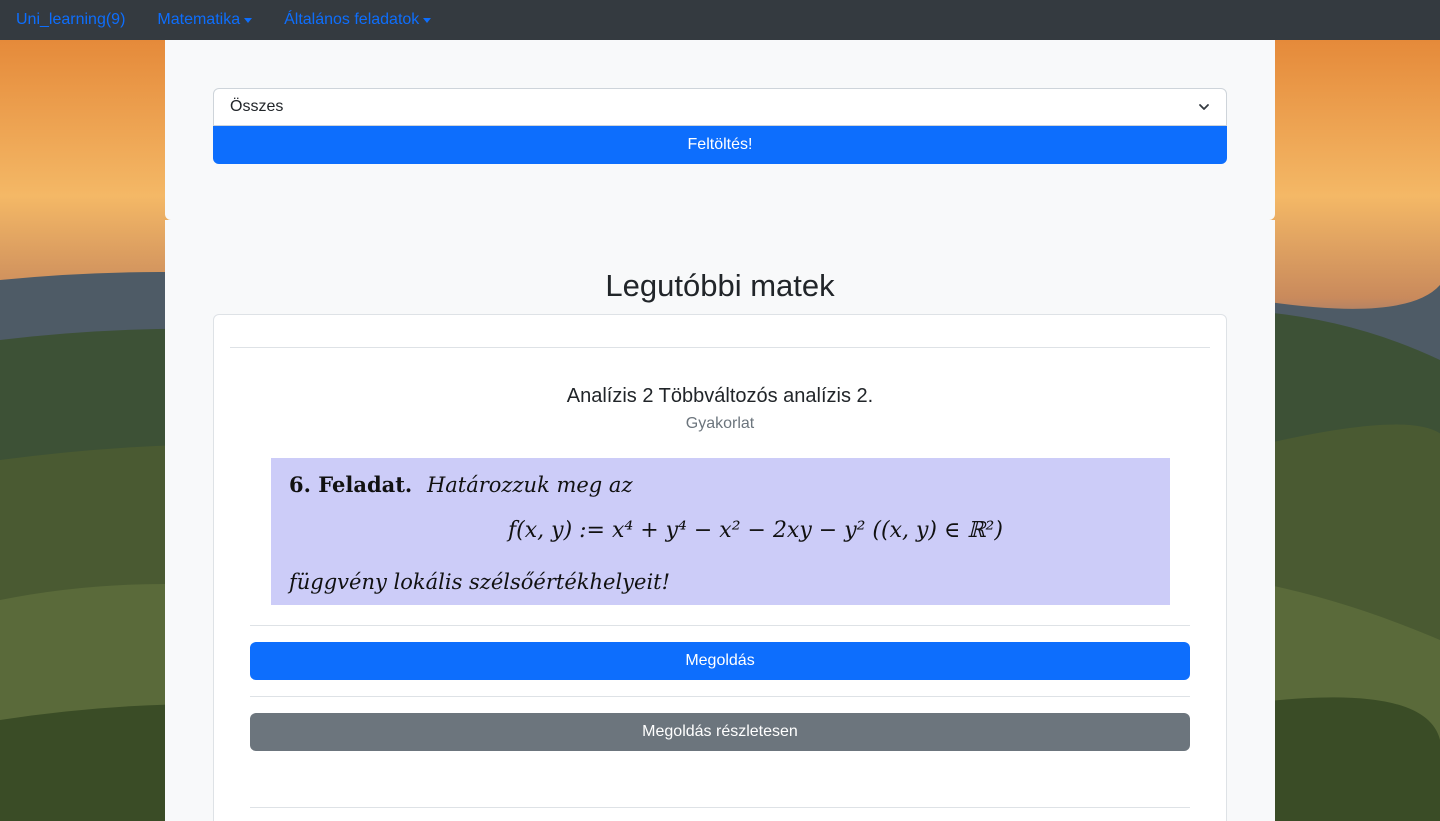 The height and width of the screenshot is (821, 1440). What do you see at coordinates (1204, 107) in the screenshot?
I see `chevron-down-icon` at bounding box center [1204, 107].